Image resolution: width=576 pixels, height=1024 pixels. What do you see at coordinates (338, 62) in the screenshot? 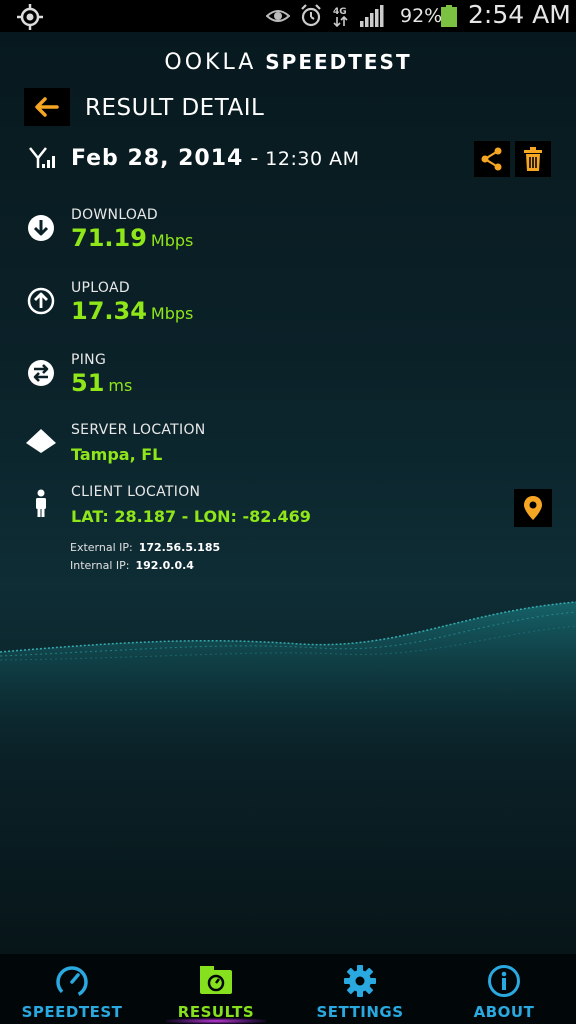
I see `speedtest-logo: SPEEDTEST` at bounding box center [338, 62].